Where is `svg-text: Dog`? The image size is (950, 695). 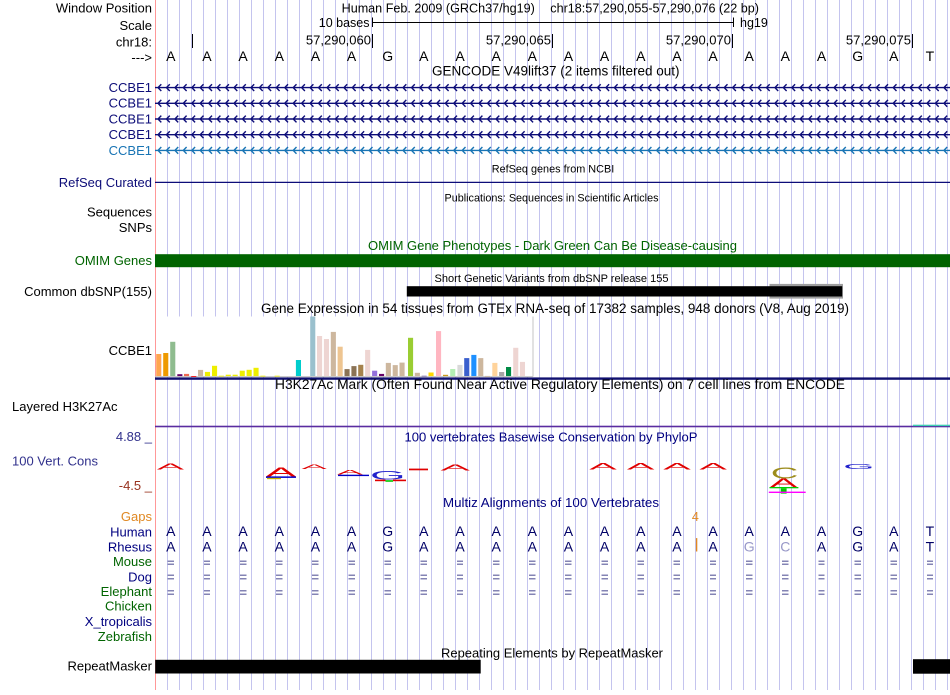 svg-text: Dog is located at coordinates (140, 576).